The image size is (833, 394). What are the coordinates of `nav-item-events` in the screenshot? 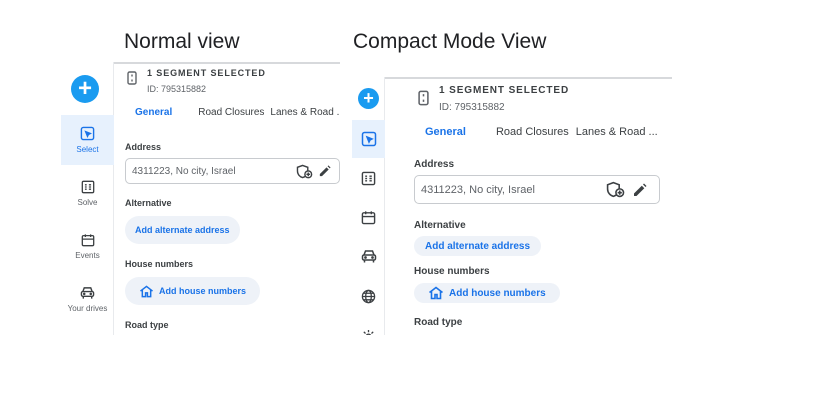 It's located at (368, 217).